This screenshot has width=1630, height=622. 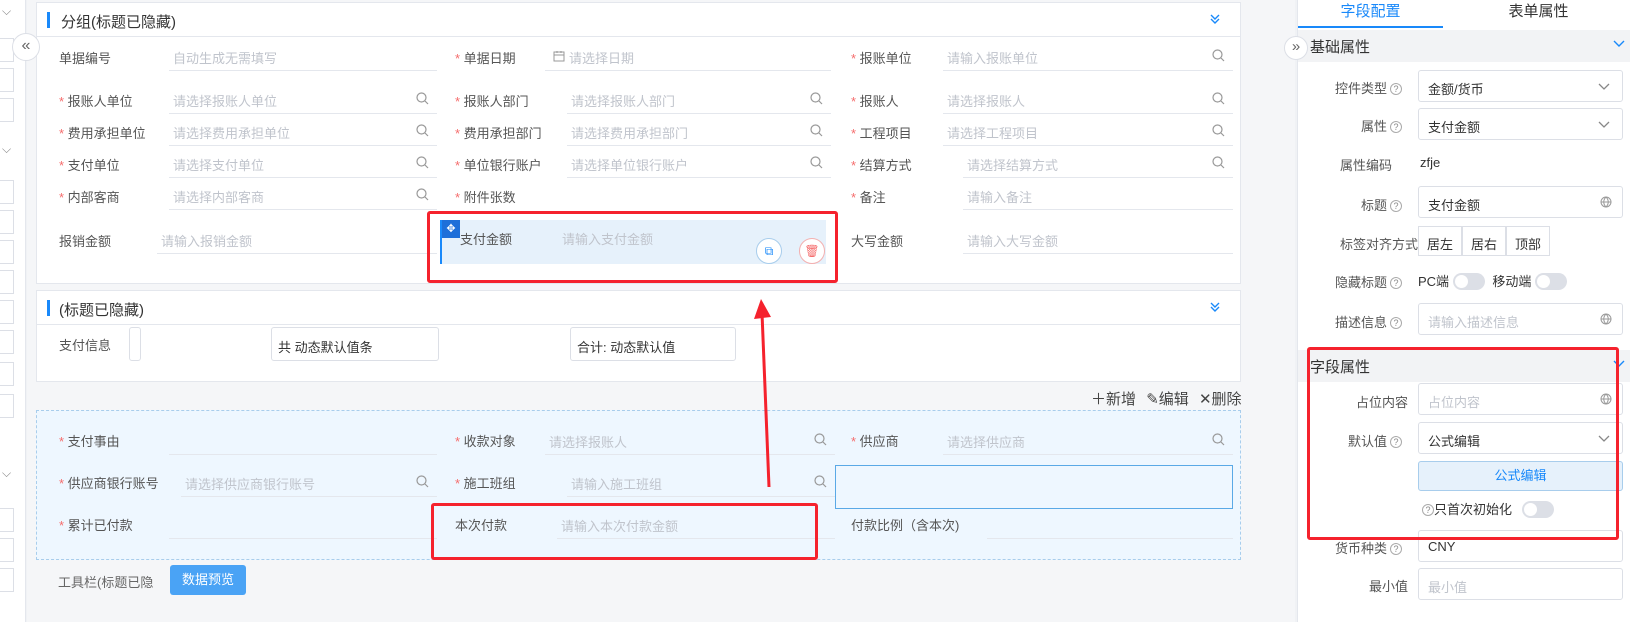 What do you see at coordinates (1520, 584) in the screenshot?
I see `min-value-input: 最小值` at bounding box center [1520, 584].